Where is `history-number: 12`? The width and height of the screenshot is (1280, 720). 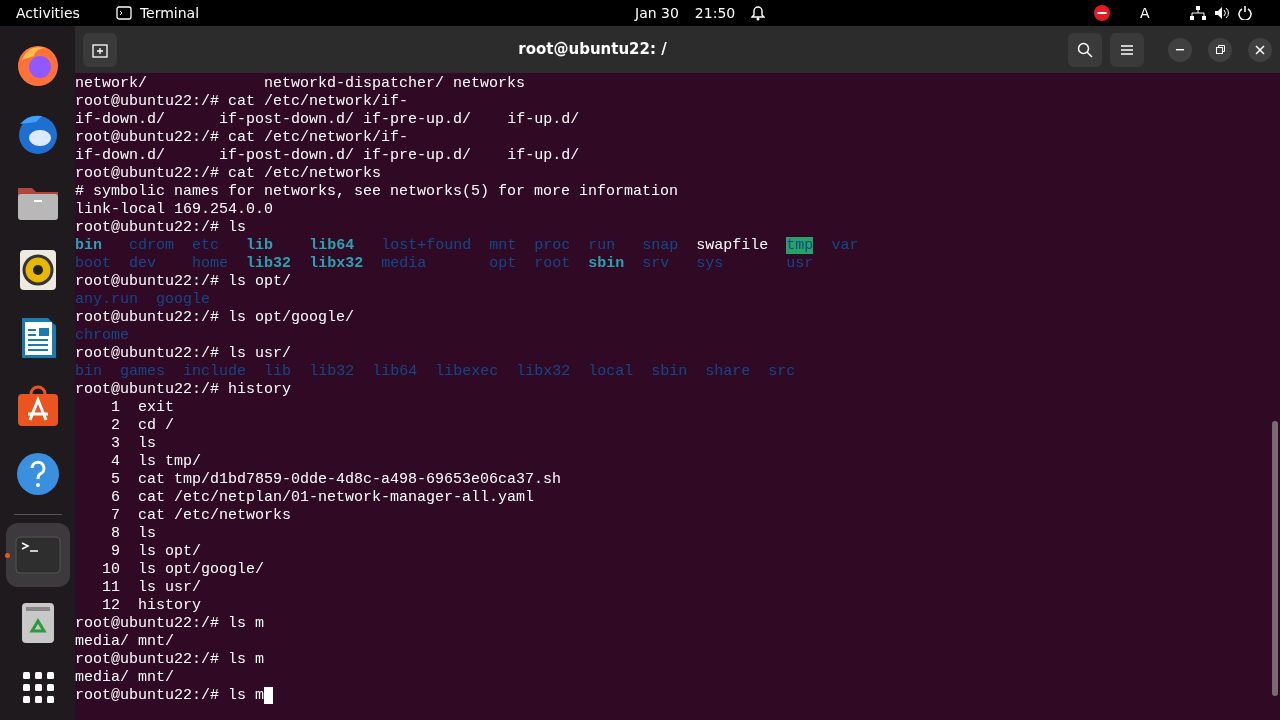 history-number: 12 is located at coordinates (111, 605).